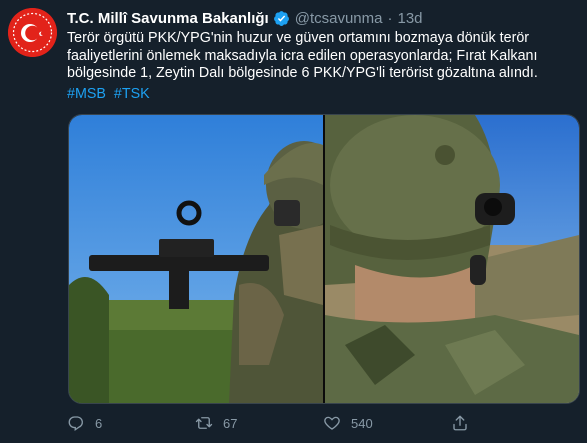 This screenshot has height=443, width=587. I want to click on retweet-button: 67, so click(259, 423).